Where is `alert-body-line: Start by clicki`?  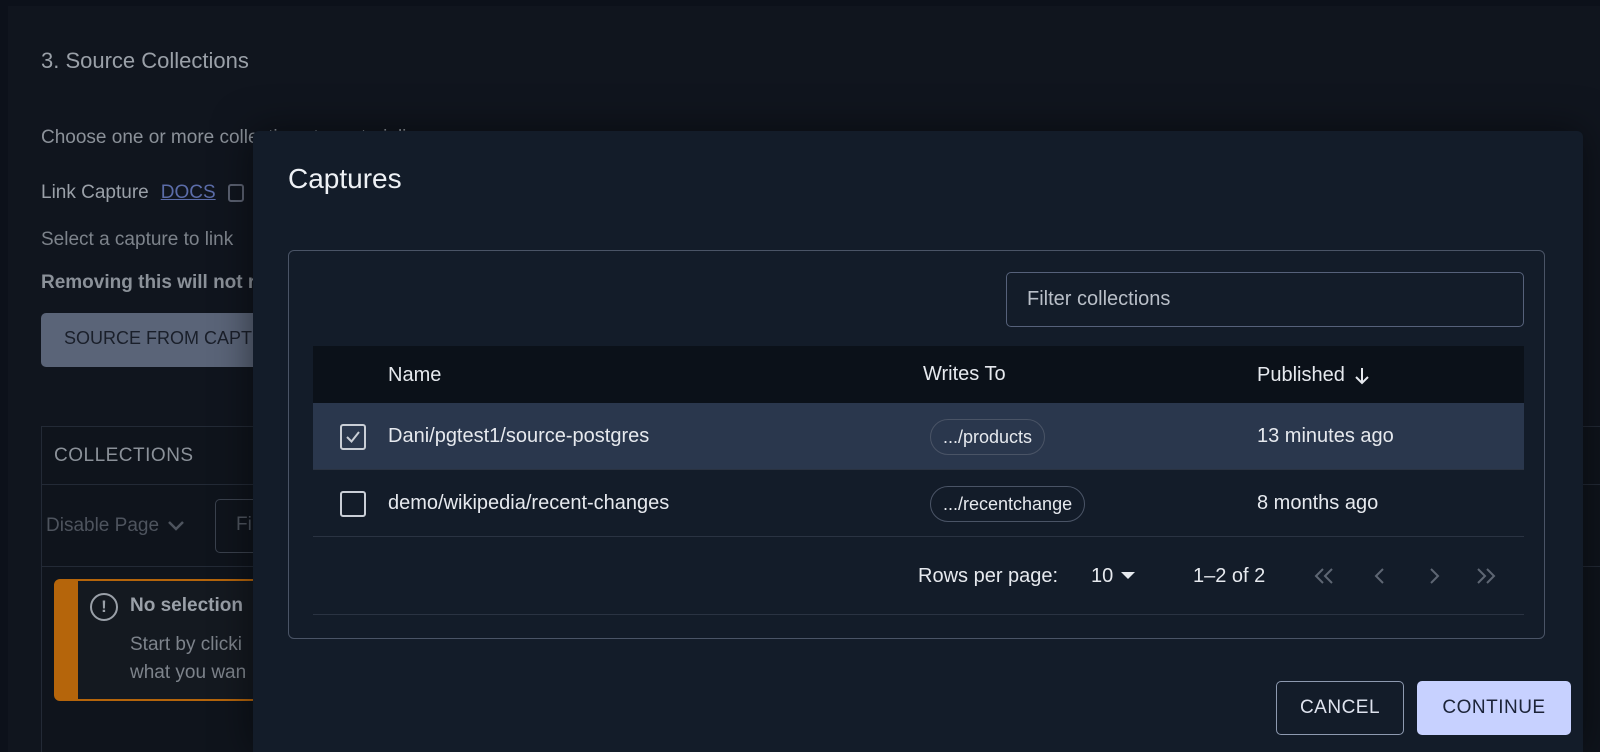 alert-body-line: Start by clicki is located at coordinates (186, 644).